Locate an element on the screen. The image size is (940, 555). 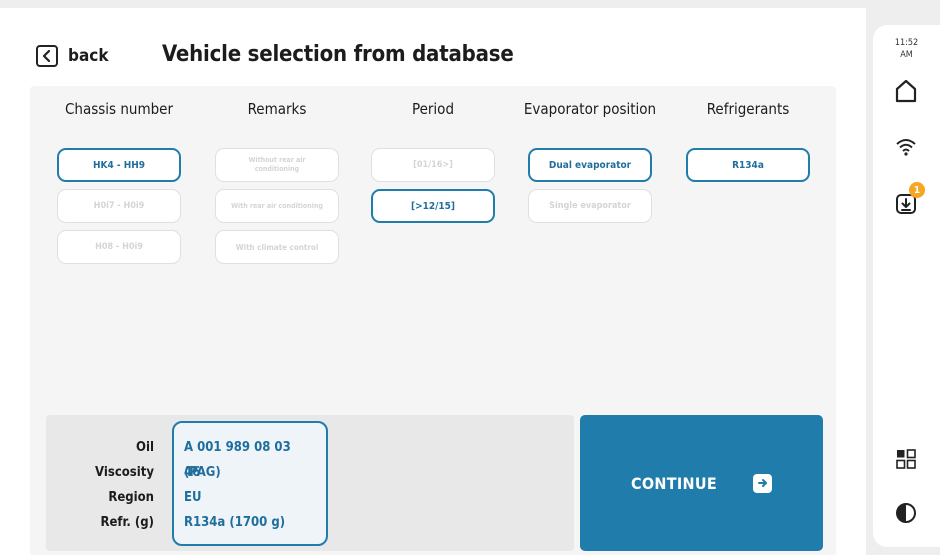
refrigerant-value: R134a (1700 g) is located at coordinates (235, 522).